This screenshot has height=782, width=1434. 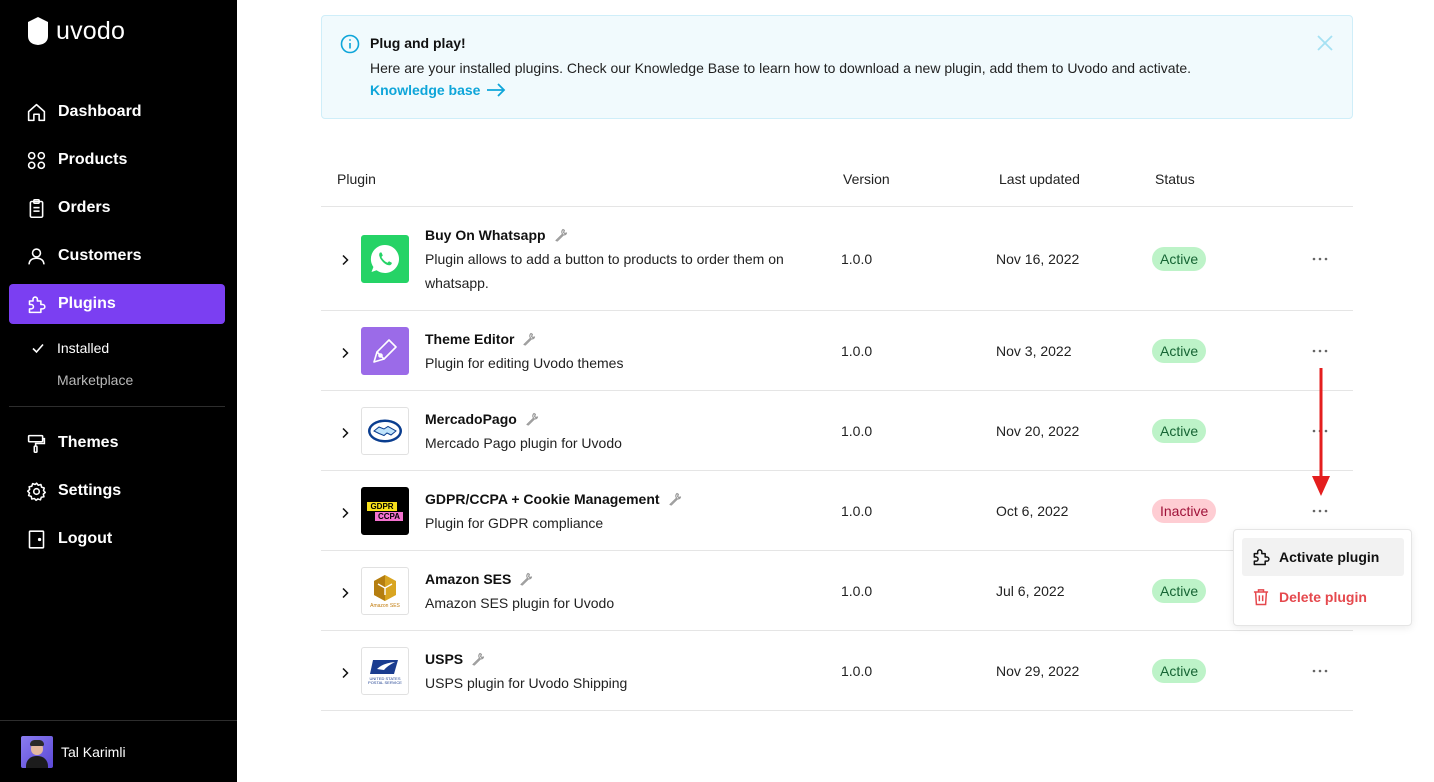 I want to click on status-badge: Inactive, so click(x=1184, y=511).